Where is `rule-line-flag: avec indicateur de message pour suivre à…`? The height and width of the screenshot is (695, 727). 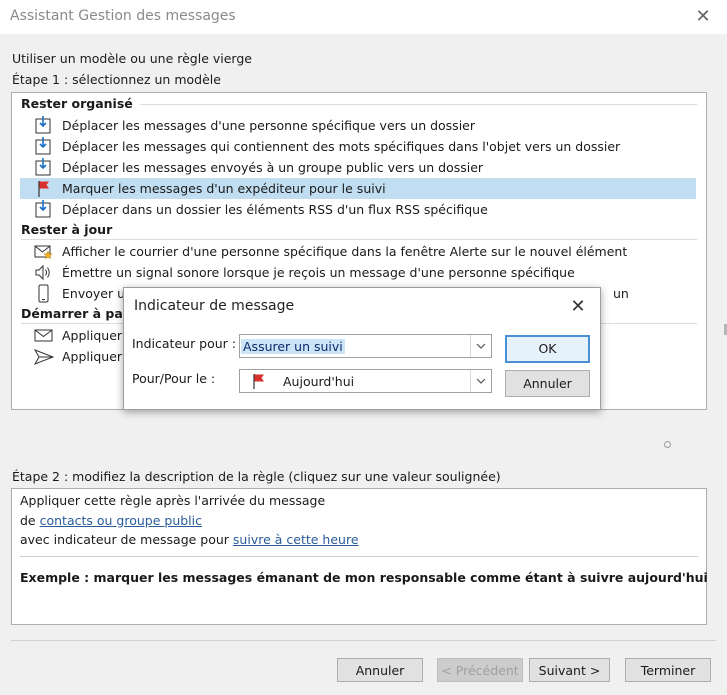 rule-line-flag: avec indicateur de message pour suivre à… is located at coordinates (189, 539).